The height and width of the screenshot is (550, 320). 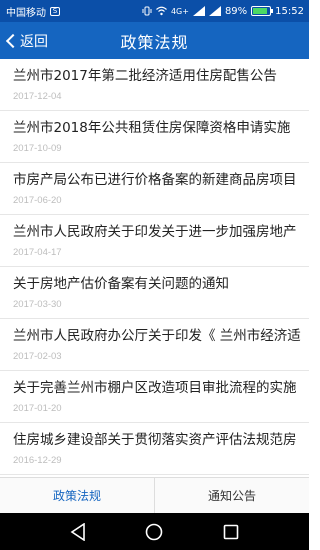 What do you see at coordinates (147, 11) in the screenshot?
I see `vibrate-icon` at bounding box center [147, 11].